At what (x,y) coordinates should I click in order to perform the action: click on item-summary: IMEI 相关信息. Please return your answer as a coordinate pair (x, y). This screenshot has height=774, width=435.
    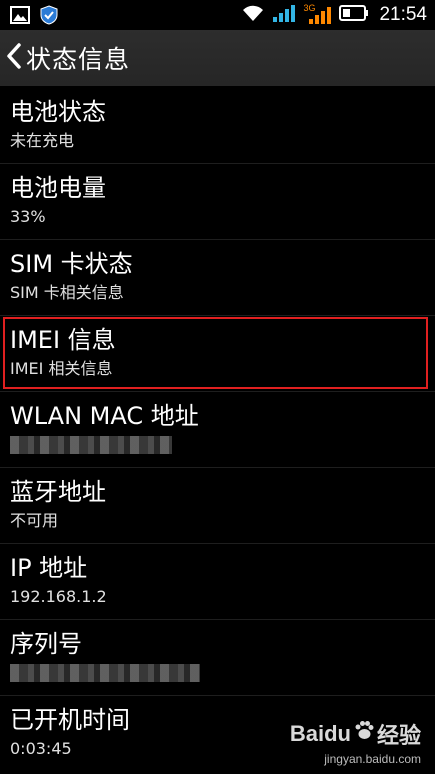
    Looking at the image, I should click on (61, 368).